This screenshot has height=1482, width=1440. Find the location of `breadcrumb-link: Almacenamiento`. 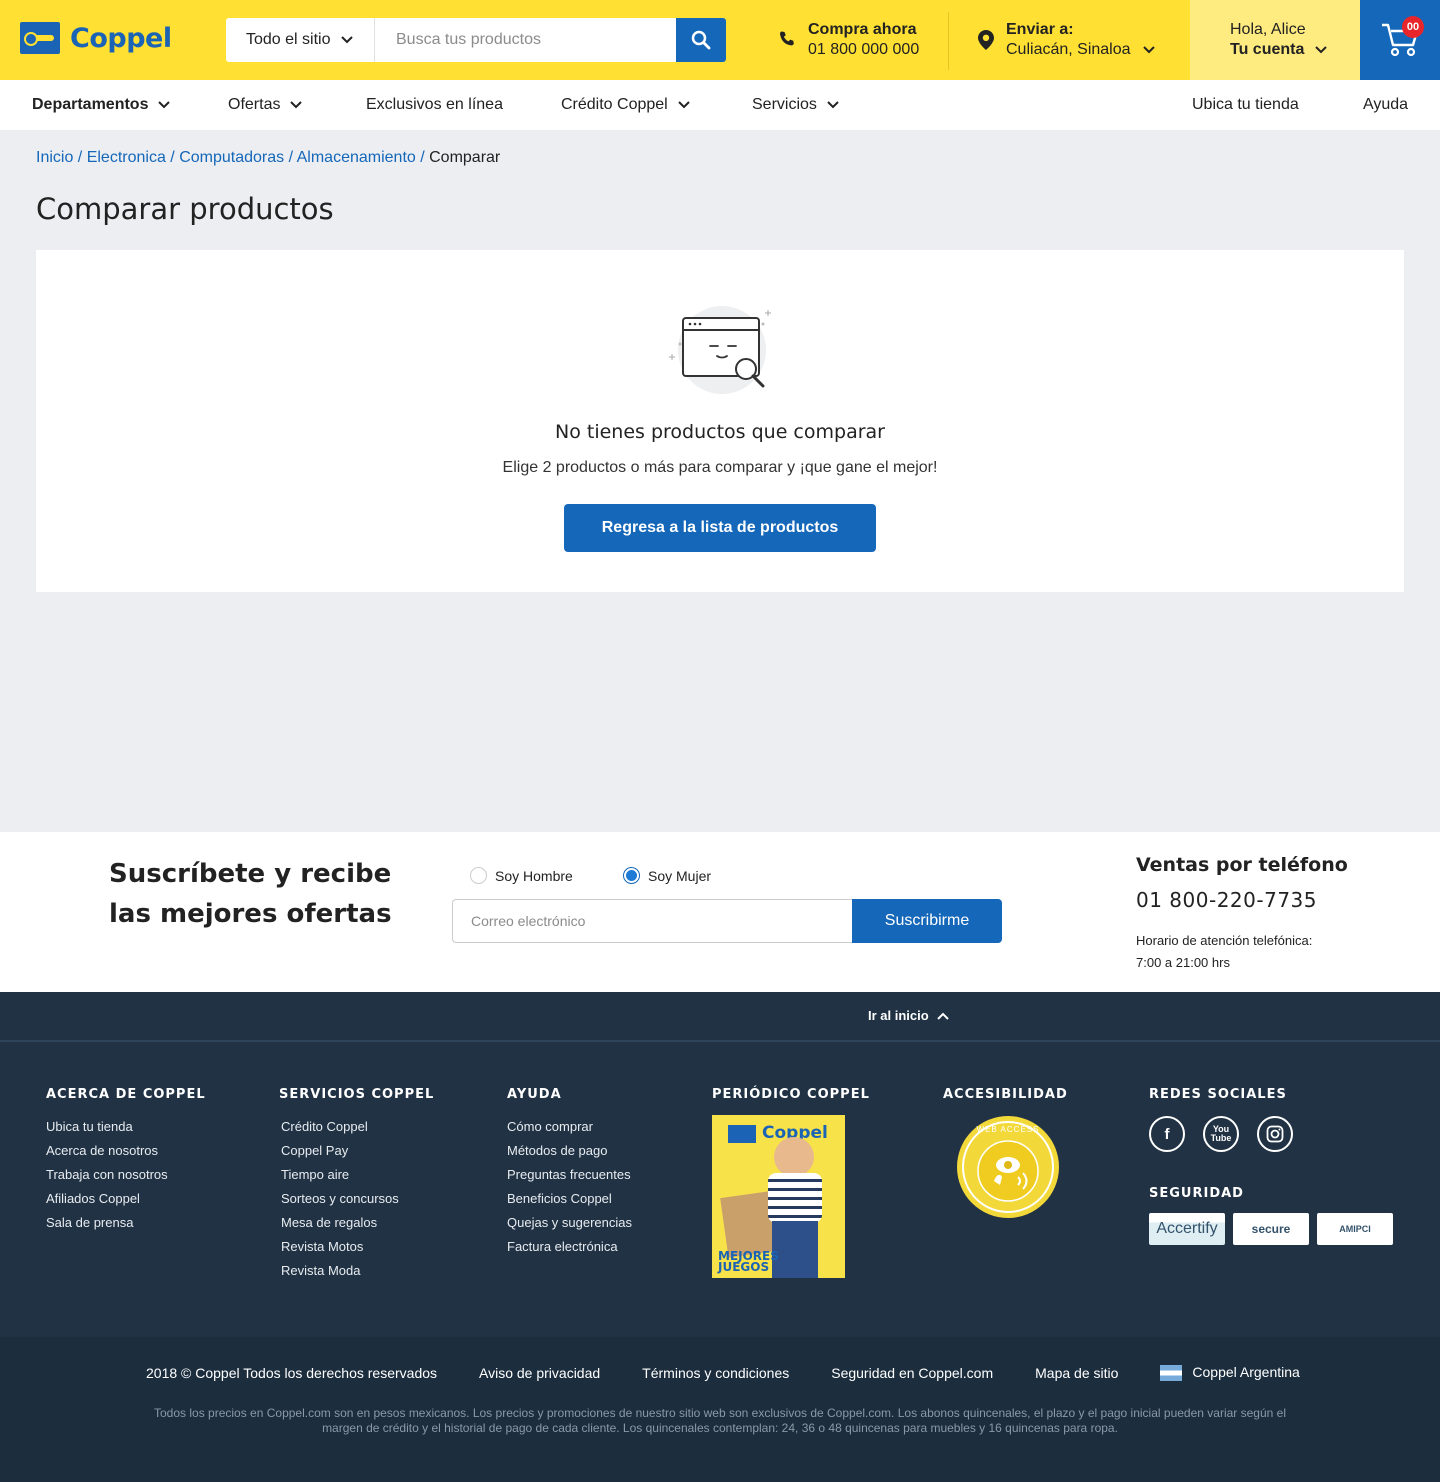

breadcrumb-link: Almacenamiento is located at coordinates (356, 157).